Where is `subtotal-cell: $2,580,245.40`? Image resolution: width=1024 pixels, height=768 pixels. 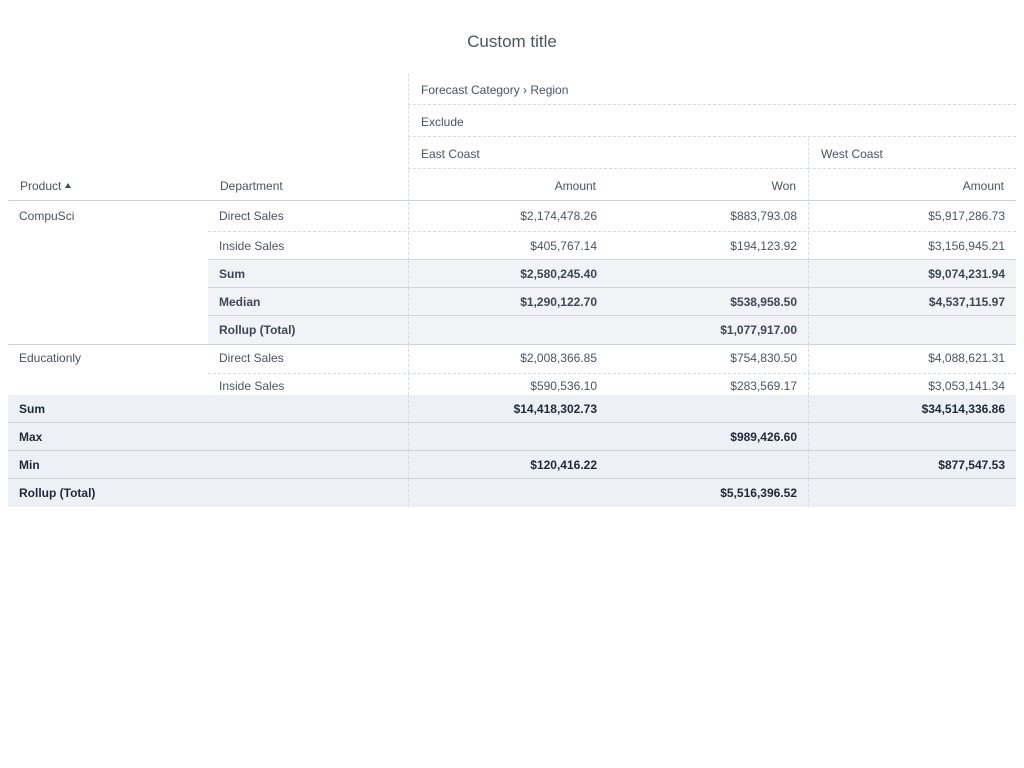
subtotal-cell: $2,580,245.40 is located at coordinates (508, 274).